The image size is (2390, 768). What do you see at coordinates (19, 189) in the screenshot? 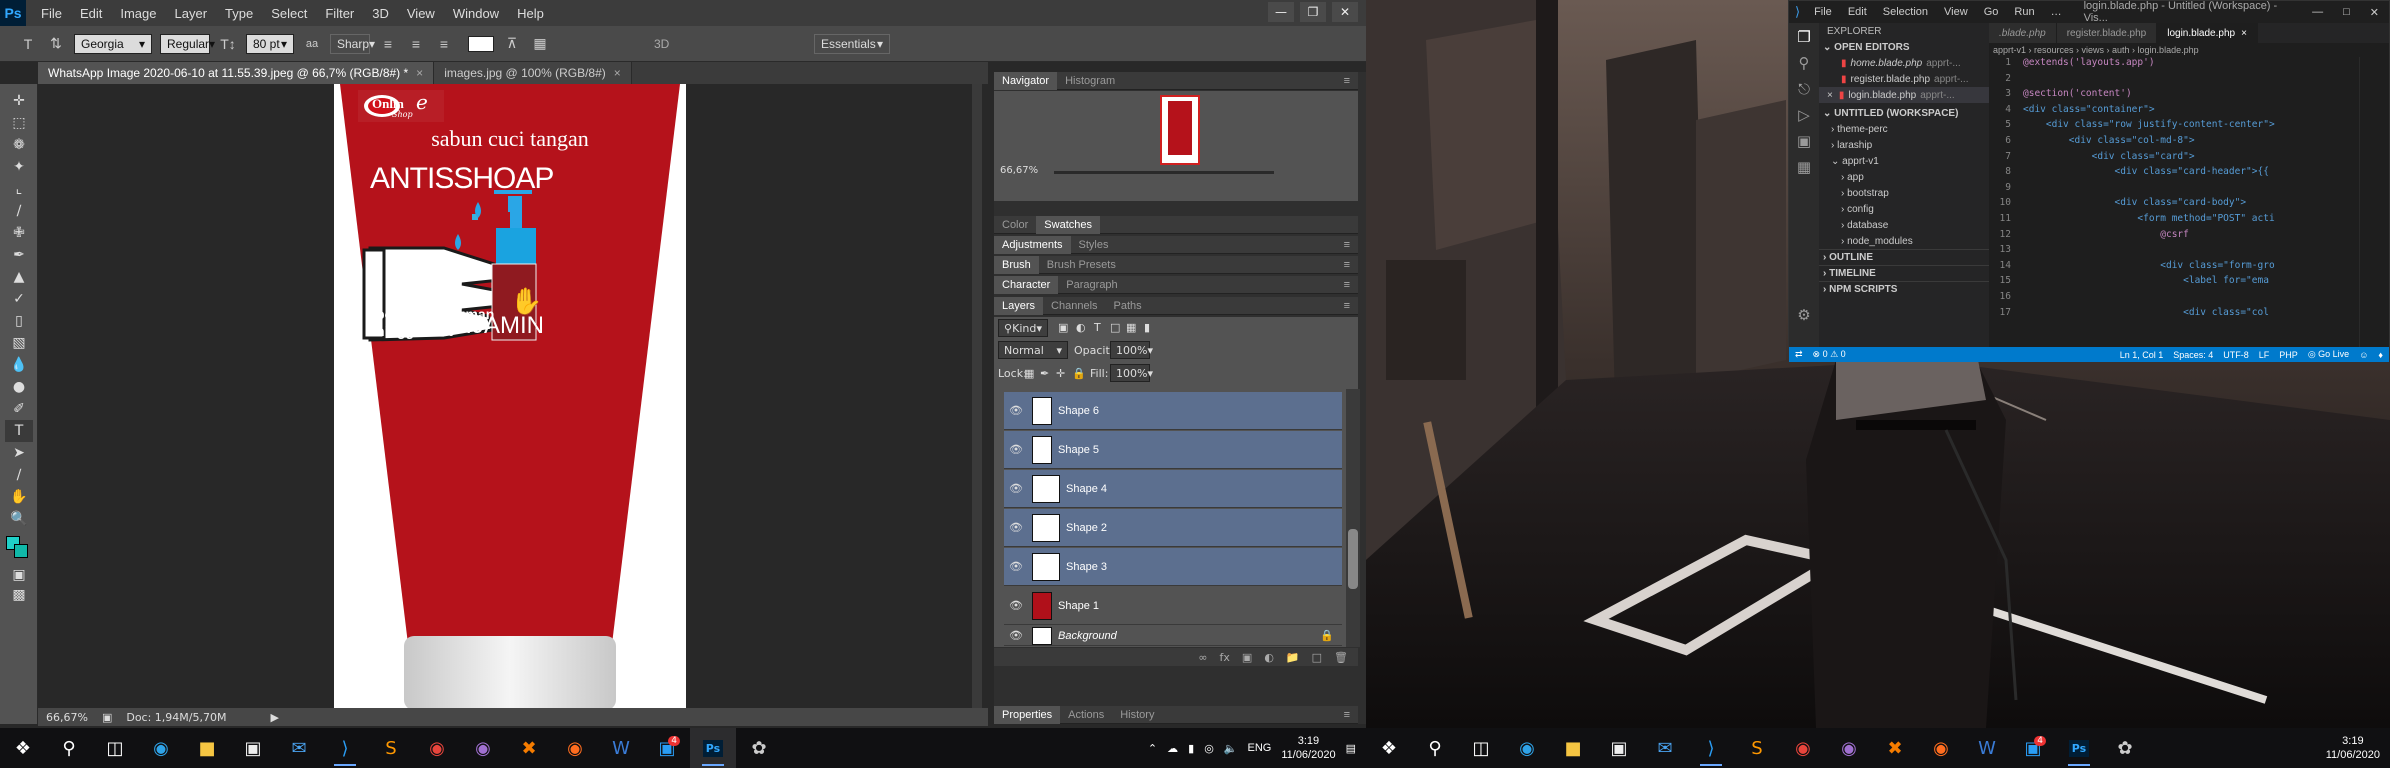
I see `crop-tool-icon: ⌞` at bounding box center [19, 189].